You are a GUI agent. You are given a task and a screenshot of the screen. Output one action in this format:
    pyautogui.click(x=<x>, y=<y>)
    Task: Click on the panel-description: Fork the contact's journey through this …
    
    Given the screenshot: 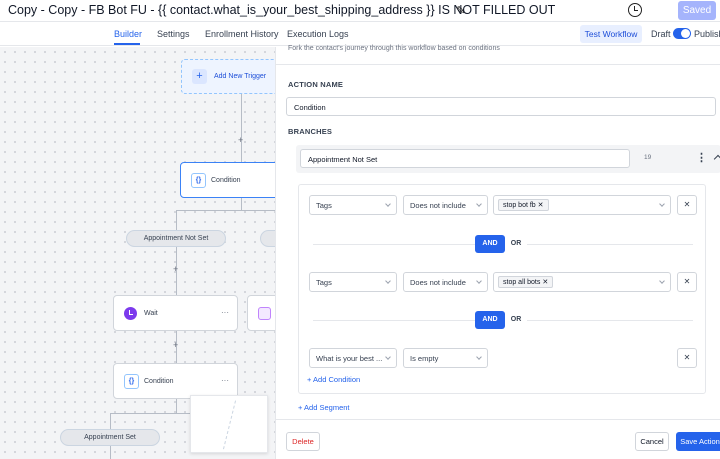 What is the action you would take?
    pyautogui.click(x=394, y=48)
    